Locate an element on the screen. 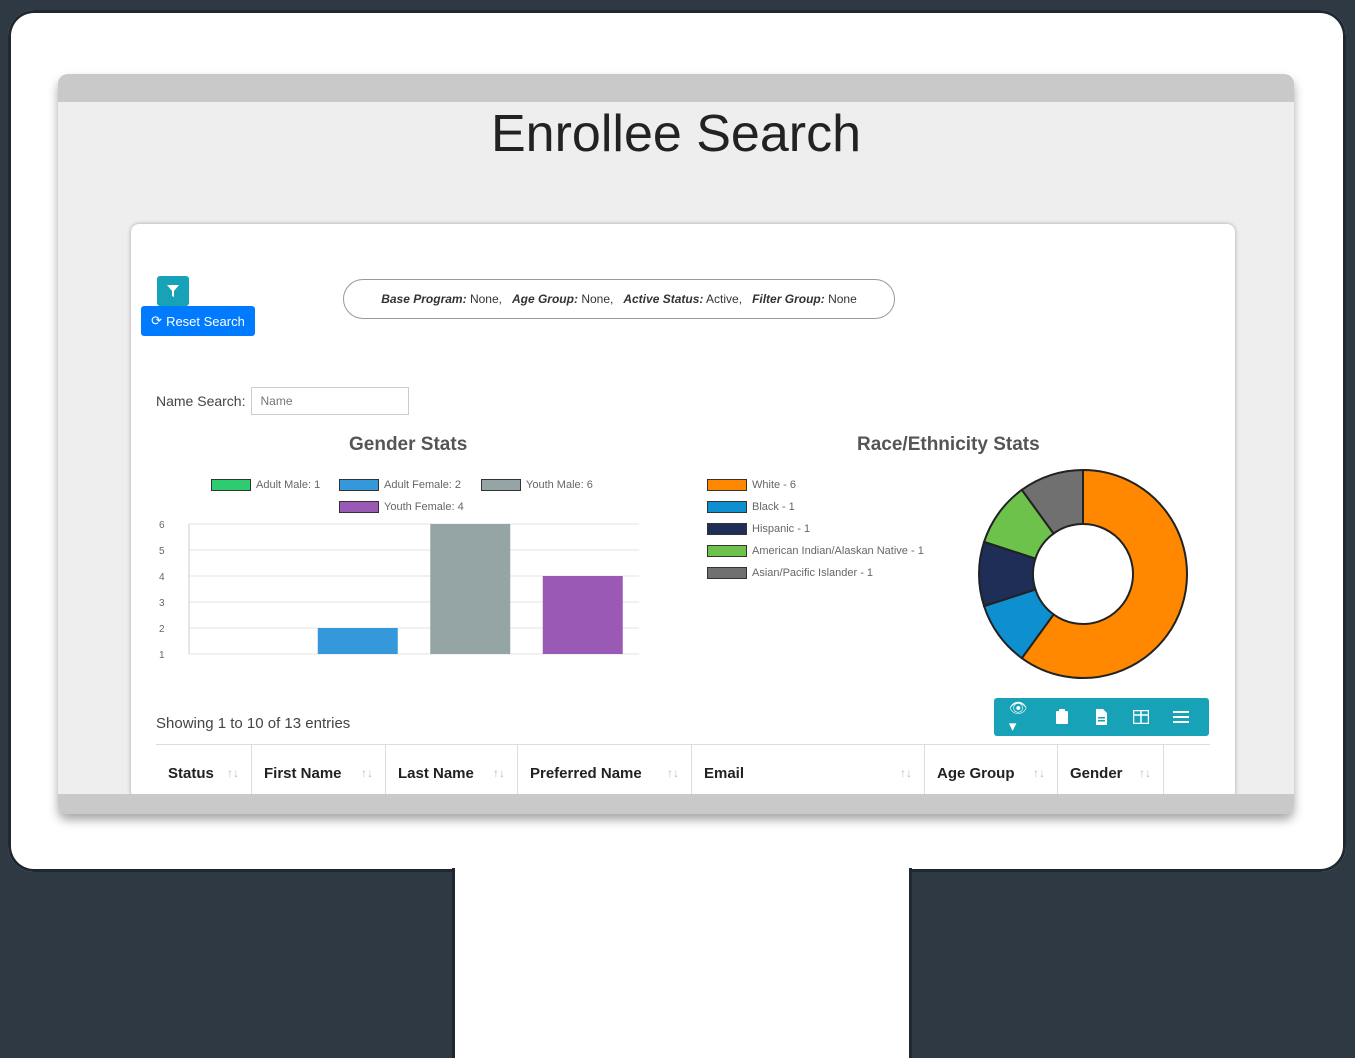  column-header-last-name: Last Name ↑↓ is located at coordinates (452, 772).